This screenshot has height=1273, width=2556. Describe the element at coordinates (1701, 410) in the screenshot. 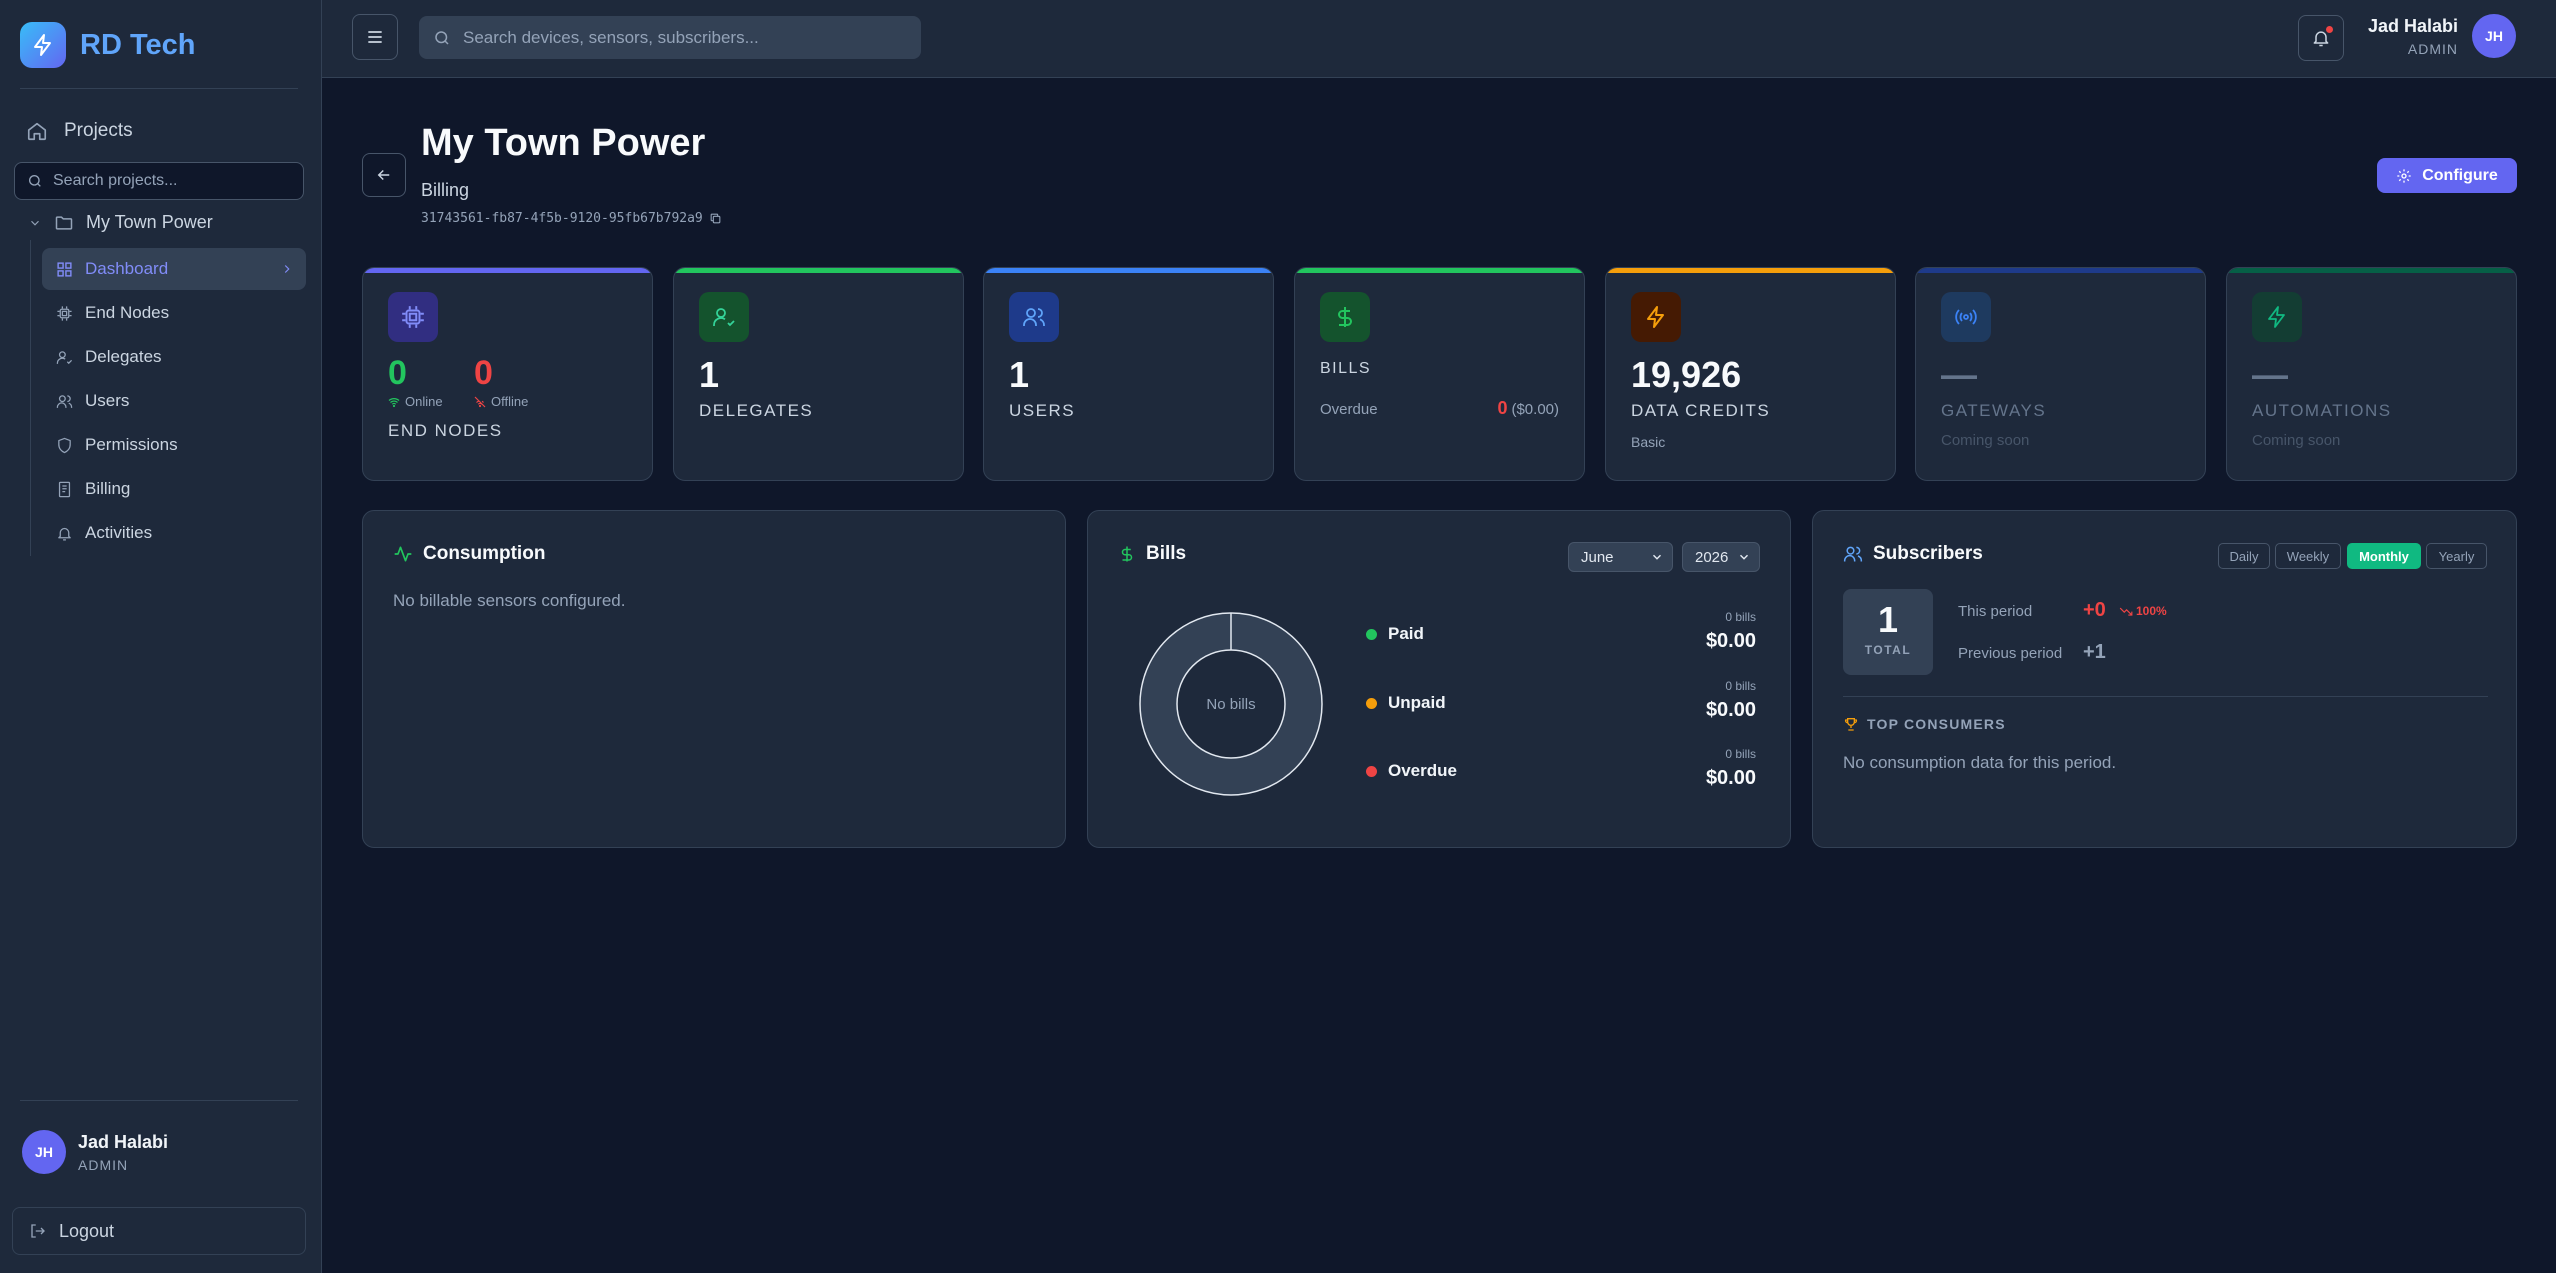

I see `stat-label: DATA CREDITS` at that location.